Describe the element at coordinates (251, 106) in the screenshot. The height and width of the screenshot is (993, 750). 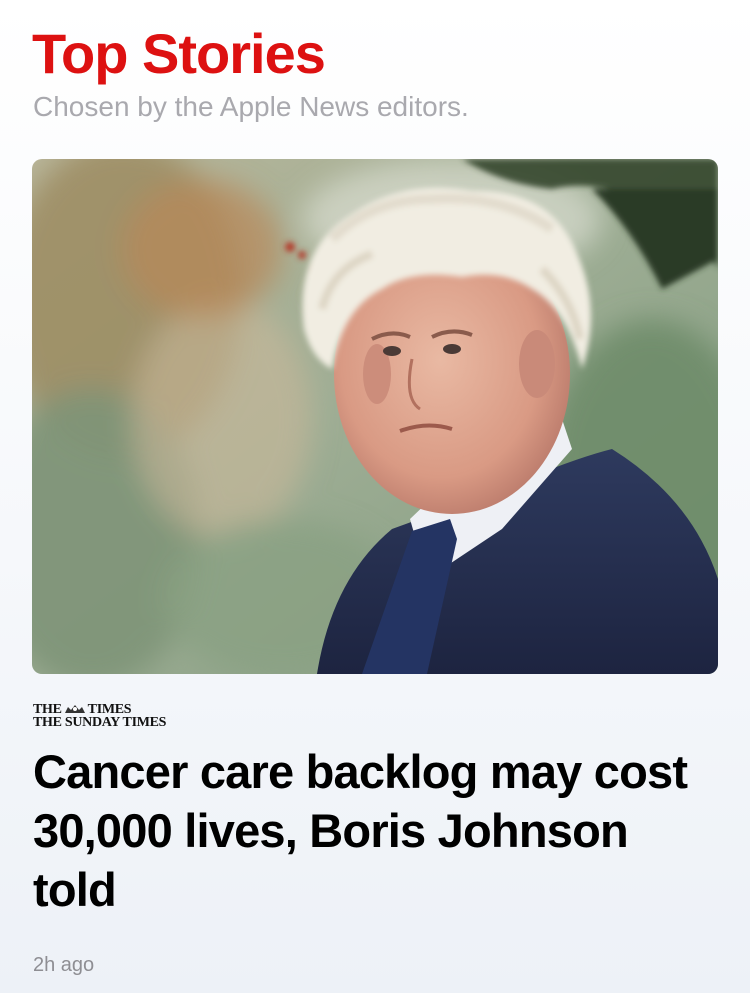
I see `section-subtitle: Chosen by the Apple News editors.` at that location.